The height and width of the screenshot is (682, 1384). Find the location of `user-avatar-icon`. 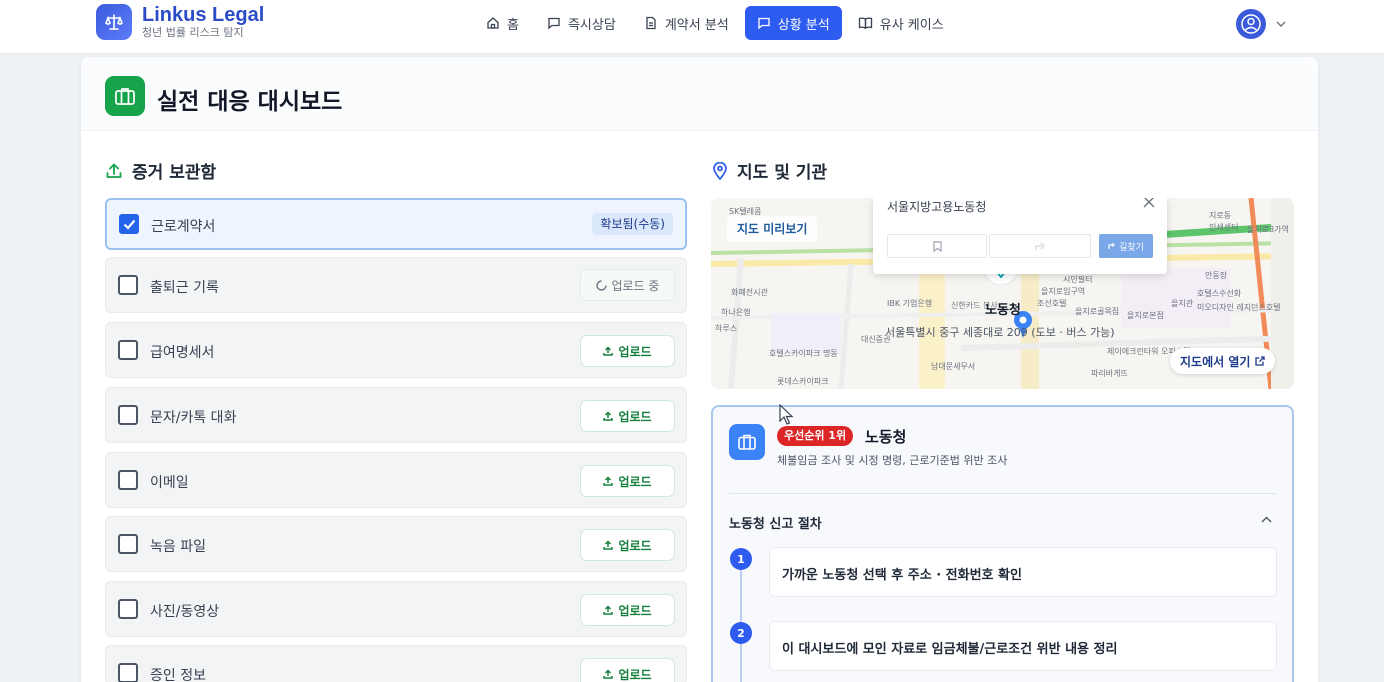

user-avatar-icon is located at coordinates (1251, 24).